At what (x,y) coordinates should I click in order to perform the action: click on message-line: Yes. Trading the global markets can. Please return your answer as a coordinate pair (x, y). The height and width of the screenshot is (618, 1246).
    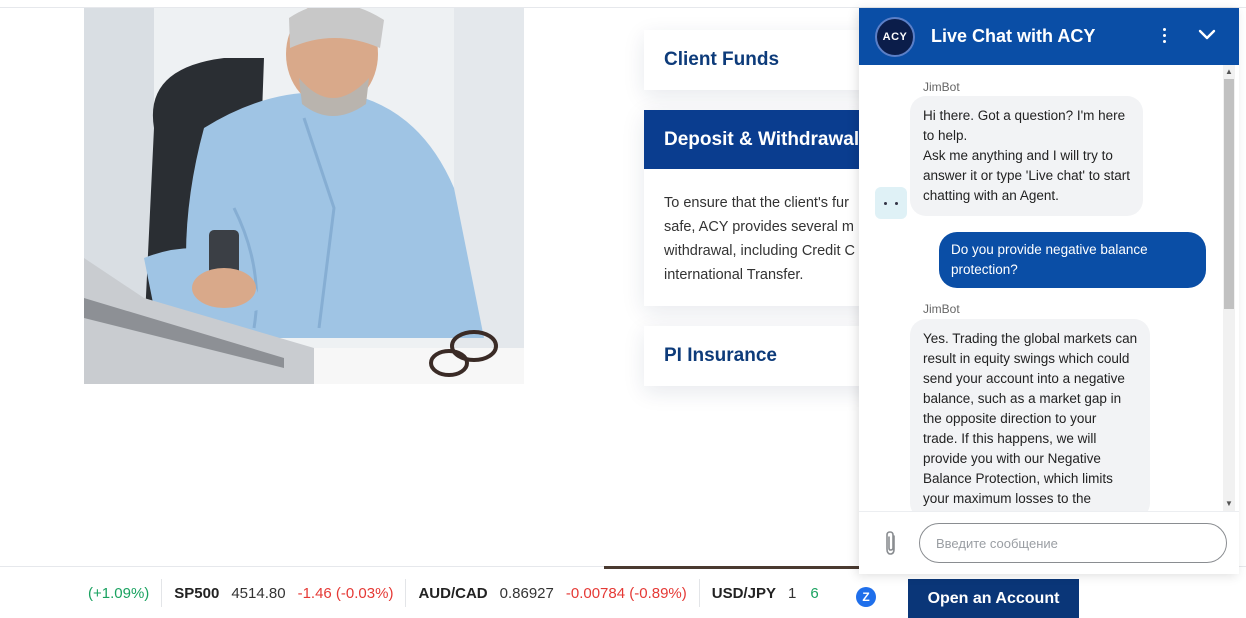
    Looking at the image, I should click on (1030, 338).